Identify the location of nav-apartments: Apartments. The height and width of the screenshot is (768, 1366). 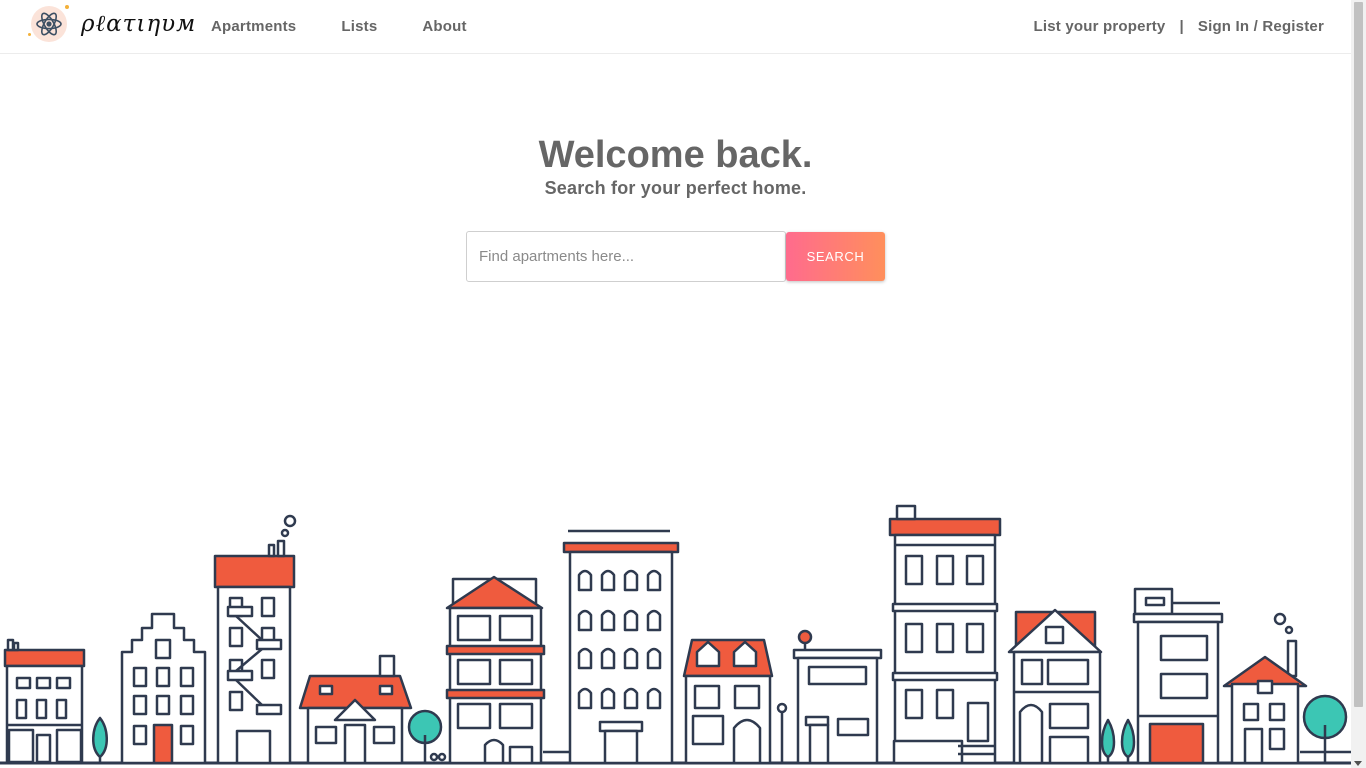
(253, 26).